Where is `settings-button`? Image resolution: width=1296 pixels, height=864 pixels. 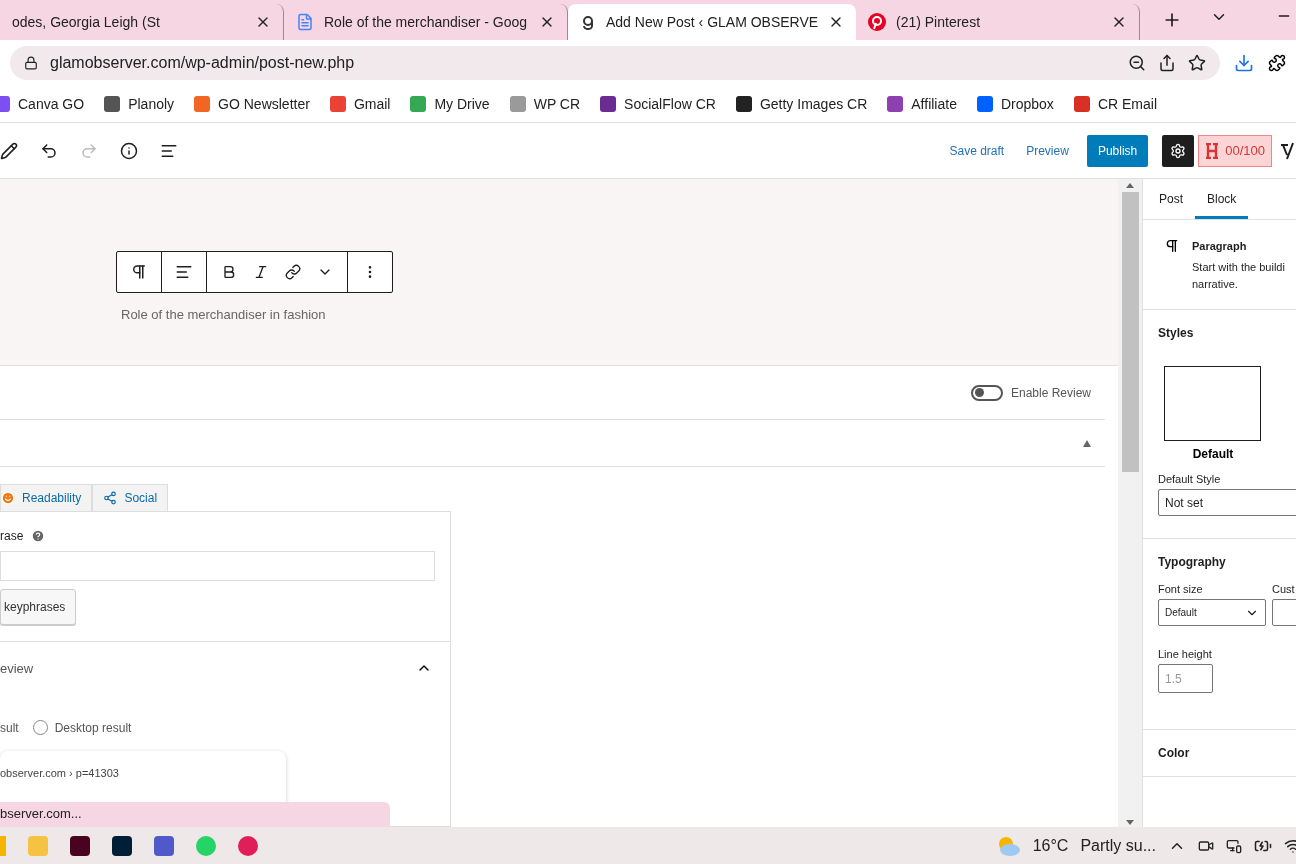
settings-button is located at coordinates (1178, 150).